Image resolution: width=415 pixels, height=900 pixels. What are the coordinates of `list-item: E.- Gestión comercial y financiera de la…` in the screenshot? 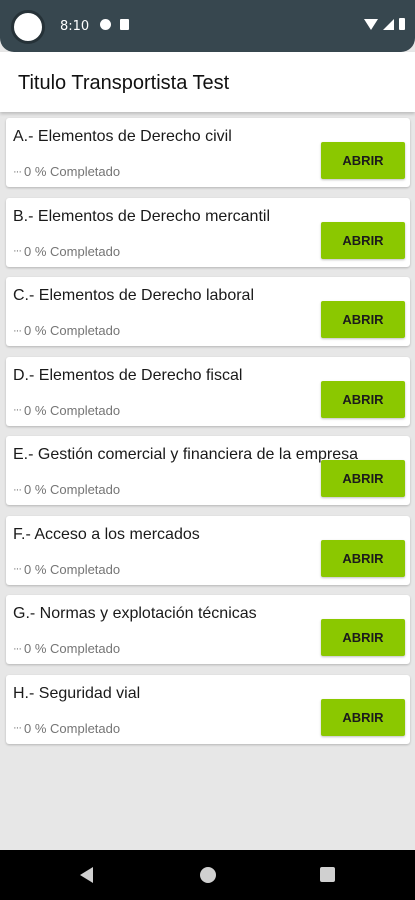 It's located at (208, 470).